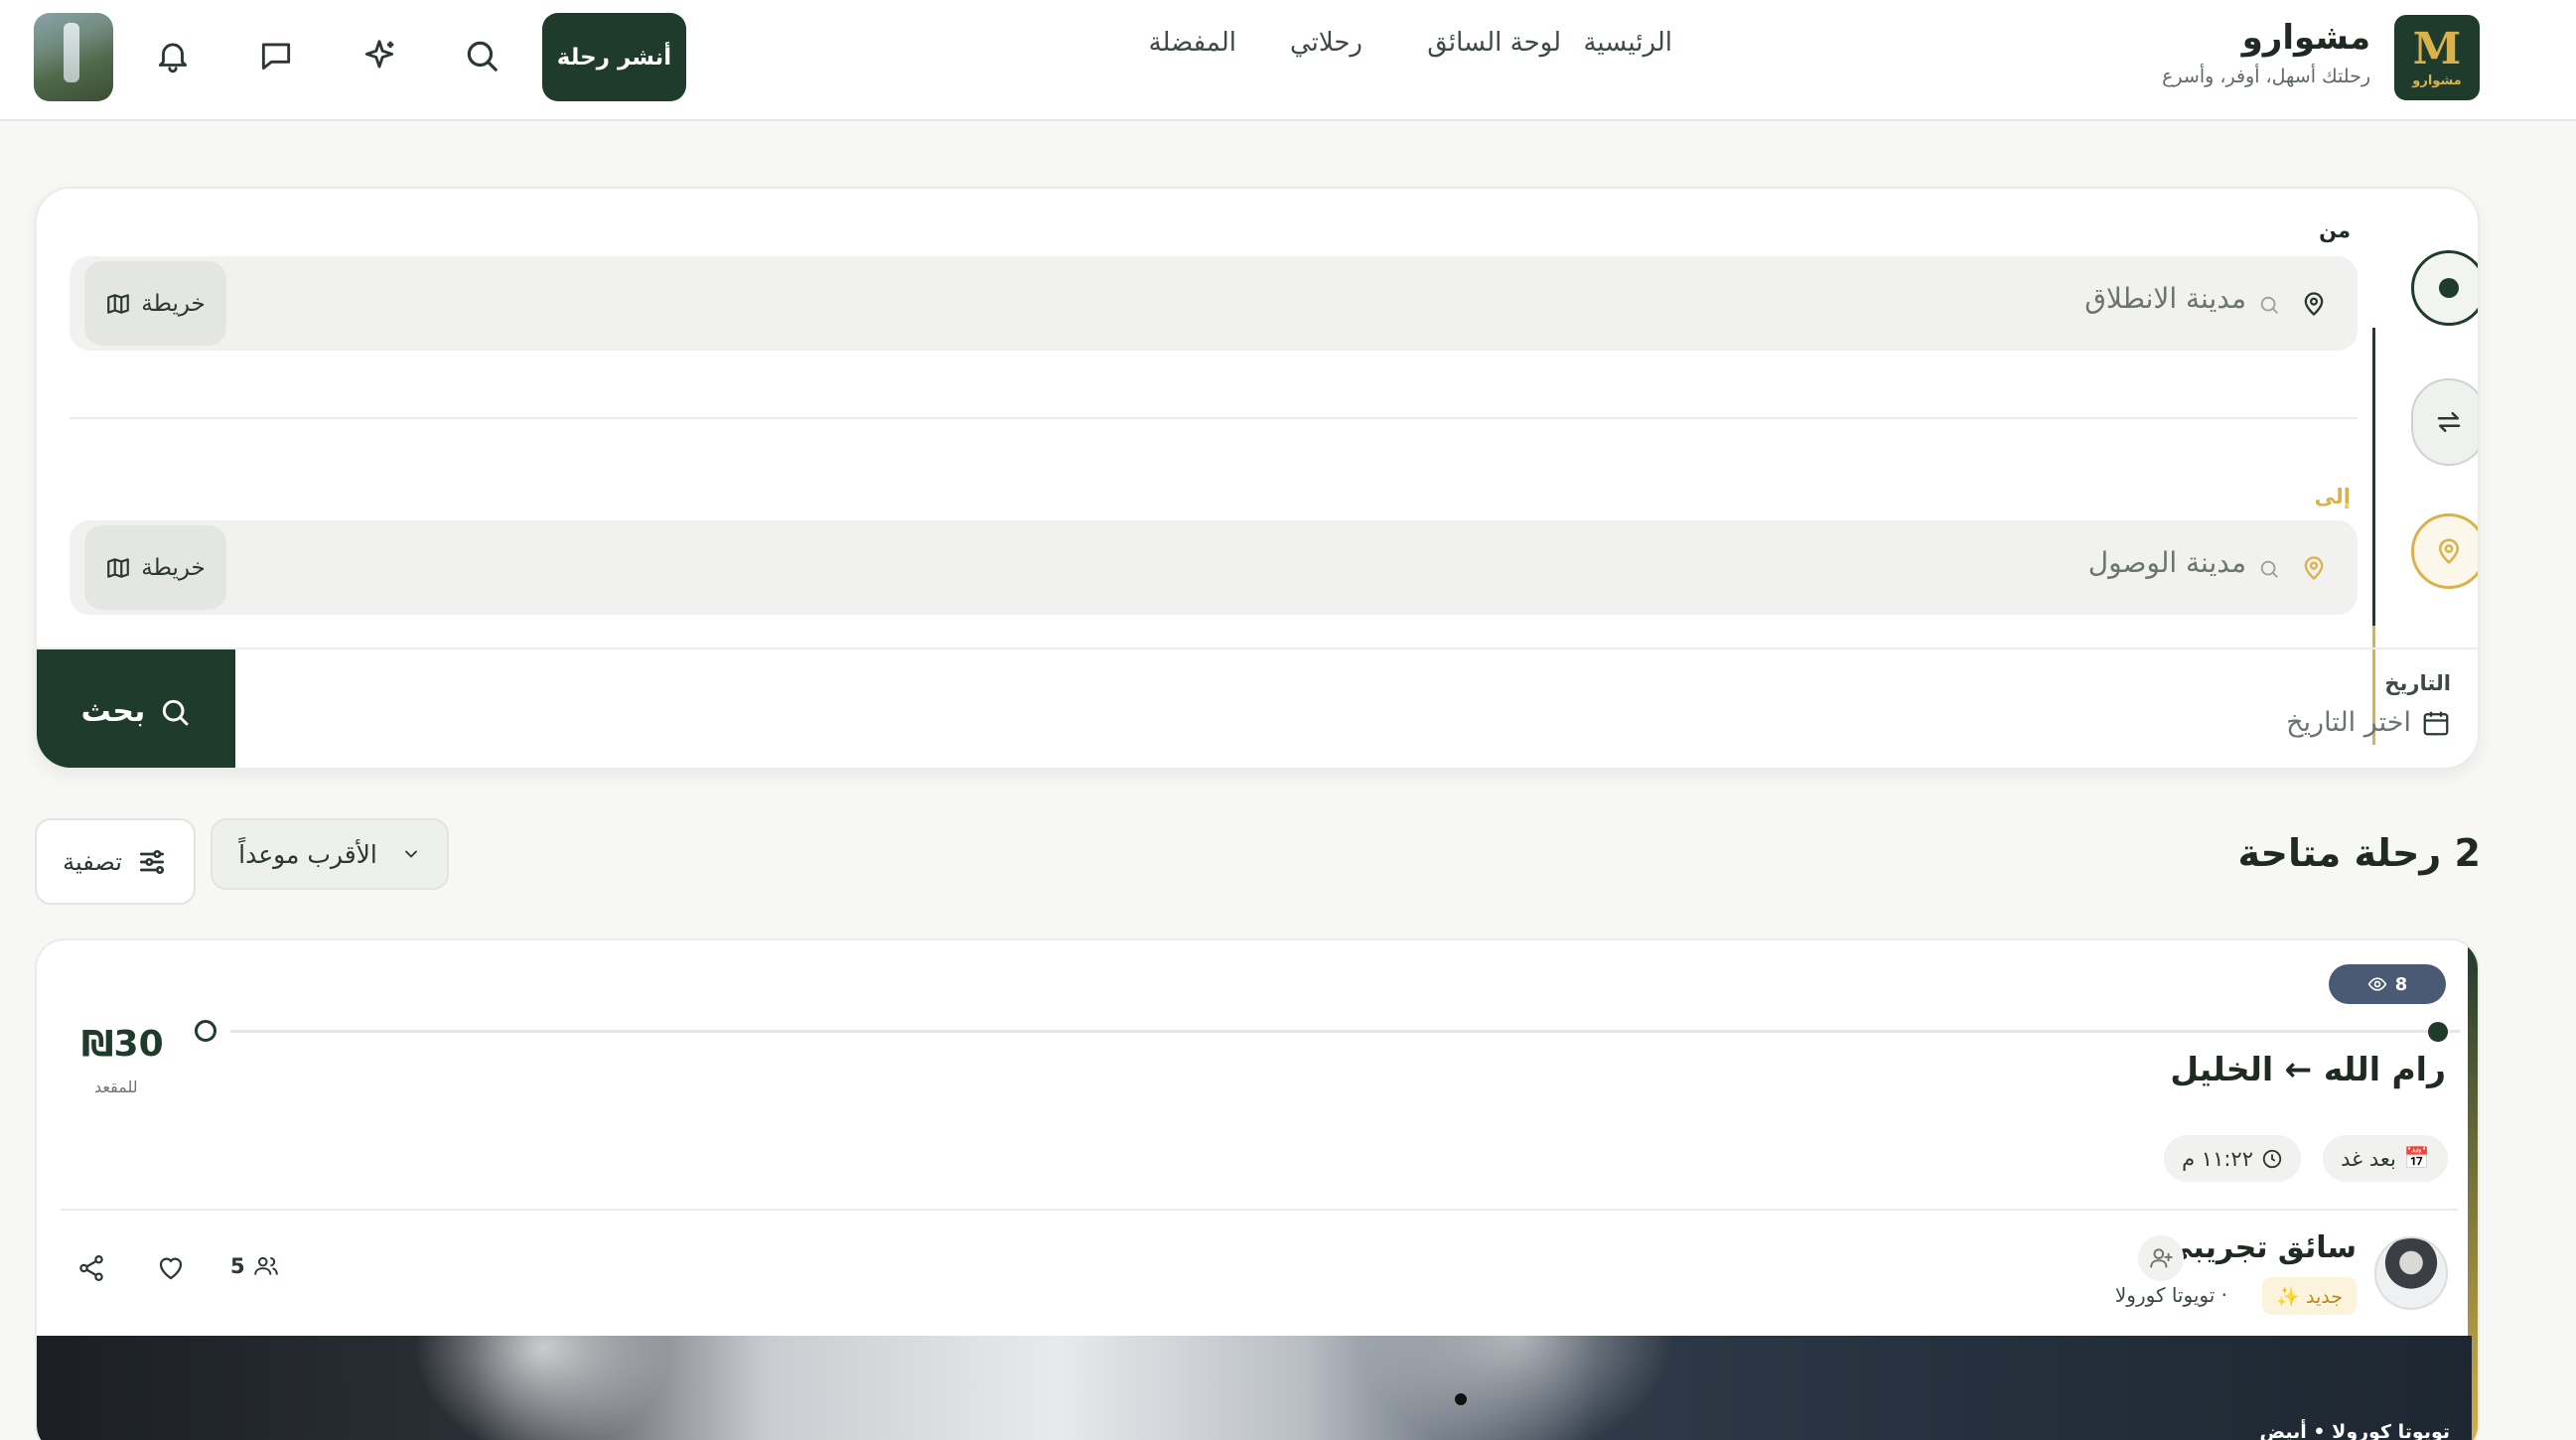  Describe the element at coordinates (2308, 1069) in the screenshot. I see `trip-route: رام الله ← الخليل` at that location.